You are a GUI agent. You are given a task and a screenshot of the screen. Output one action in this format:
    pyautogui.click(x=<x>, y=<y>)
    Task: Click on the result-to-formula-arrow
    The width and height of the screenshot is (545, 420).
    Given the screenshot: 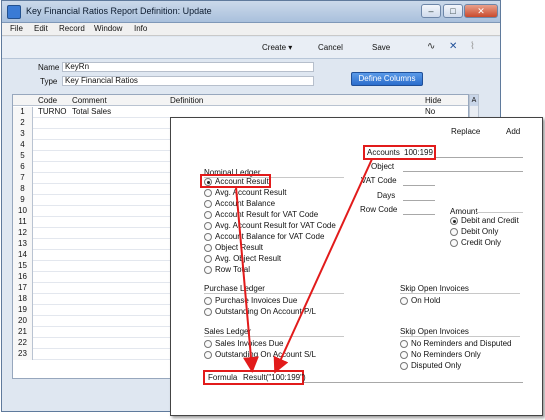 What is the action you would take?
    pyautogui.click(x=247, y=279)
    